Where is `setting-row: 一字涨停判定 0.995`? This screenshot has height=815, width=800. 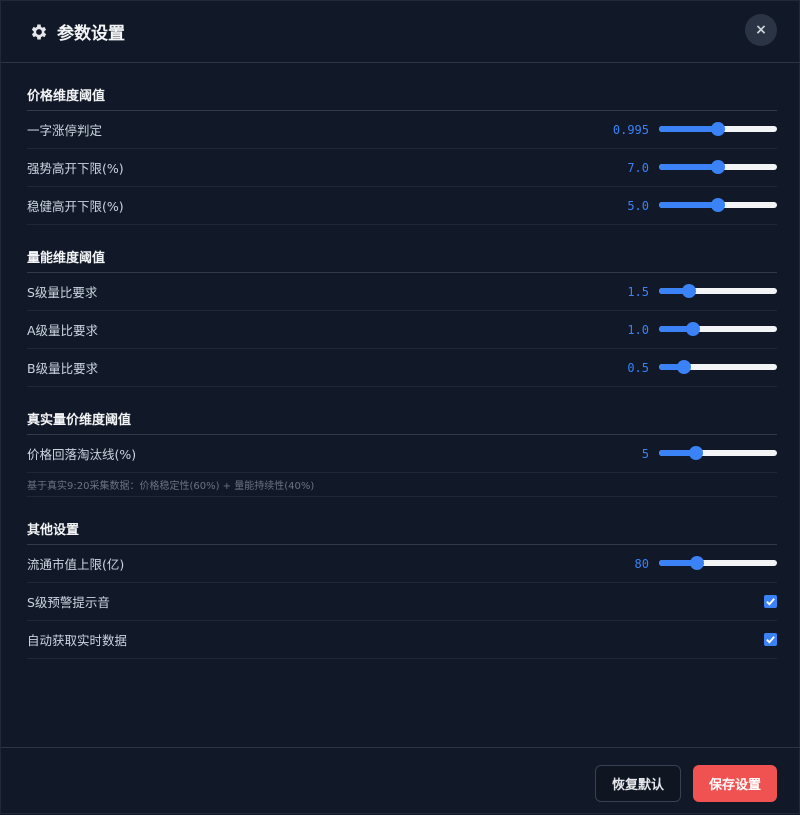
setting-row: 一字涨停判定 0.995 is located at coordinates (402, 130).